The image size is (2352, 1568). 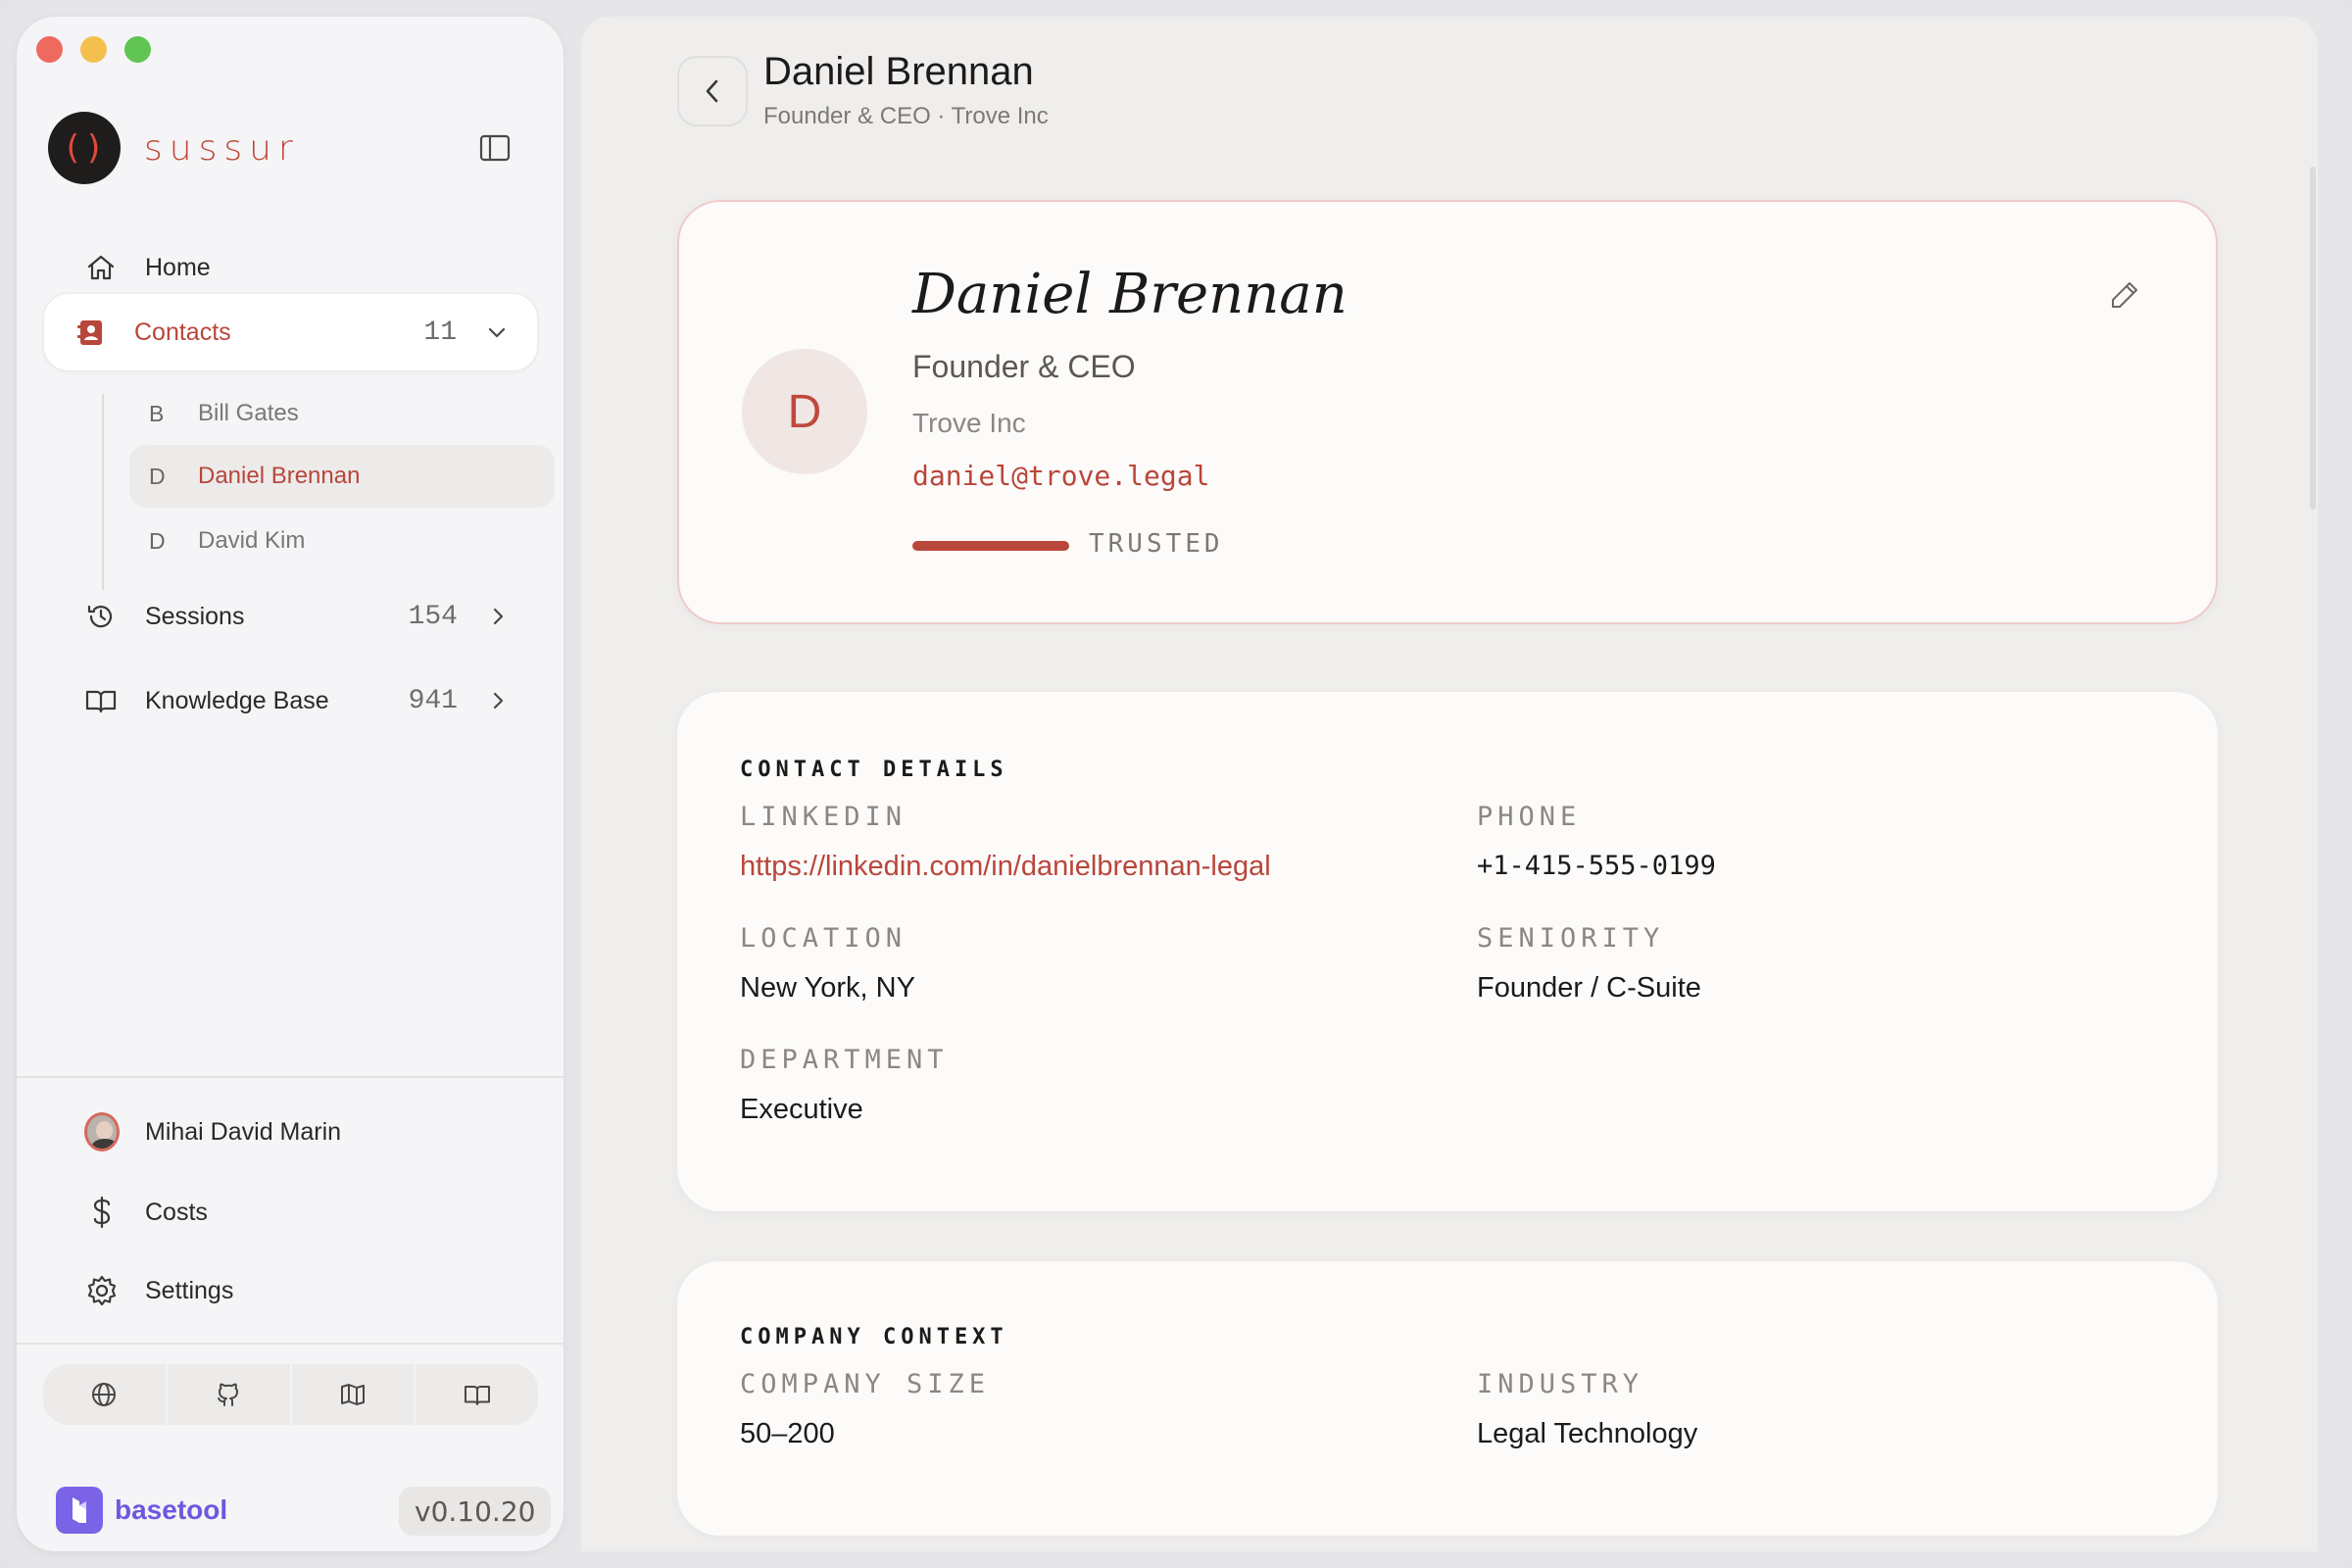 What do you see at coordinates (101, 700) in the screenshot?
I see `book-icon` at bounding box center [101, 700].